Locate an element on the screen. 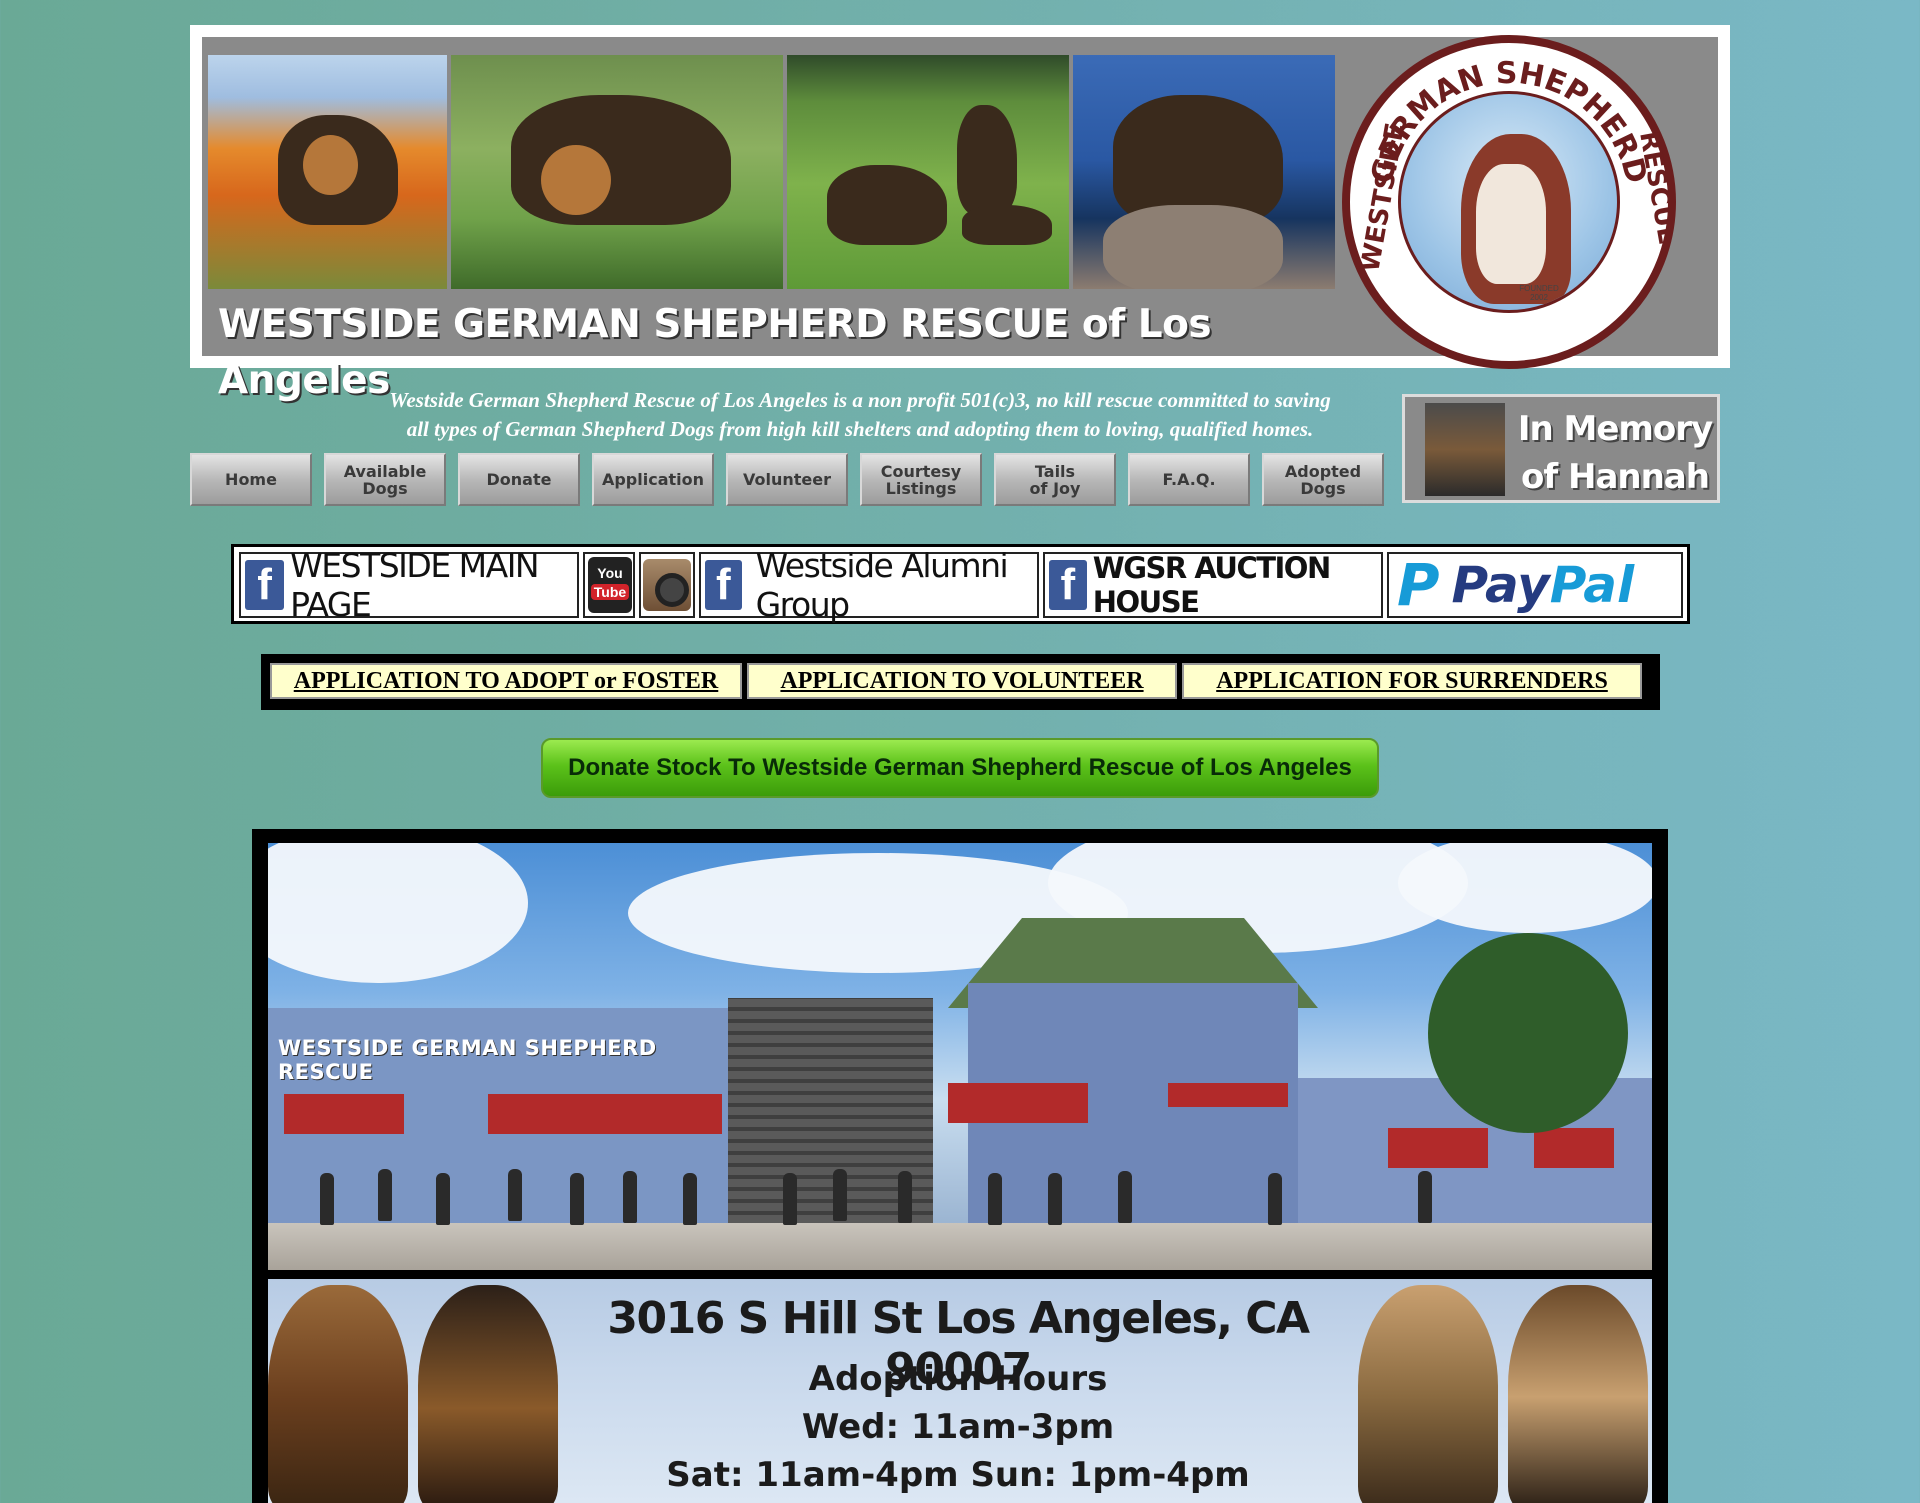 This screenshot has height=1503, width=1920. dog-photo-lake is located at coordinates (1204, 172).